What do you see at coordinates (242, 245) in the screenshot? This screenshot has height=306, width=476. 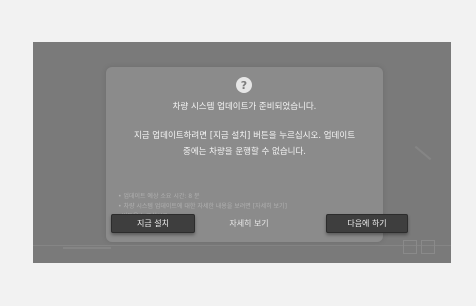 I see `background-ui-divider` at bounding box center [242, 245].